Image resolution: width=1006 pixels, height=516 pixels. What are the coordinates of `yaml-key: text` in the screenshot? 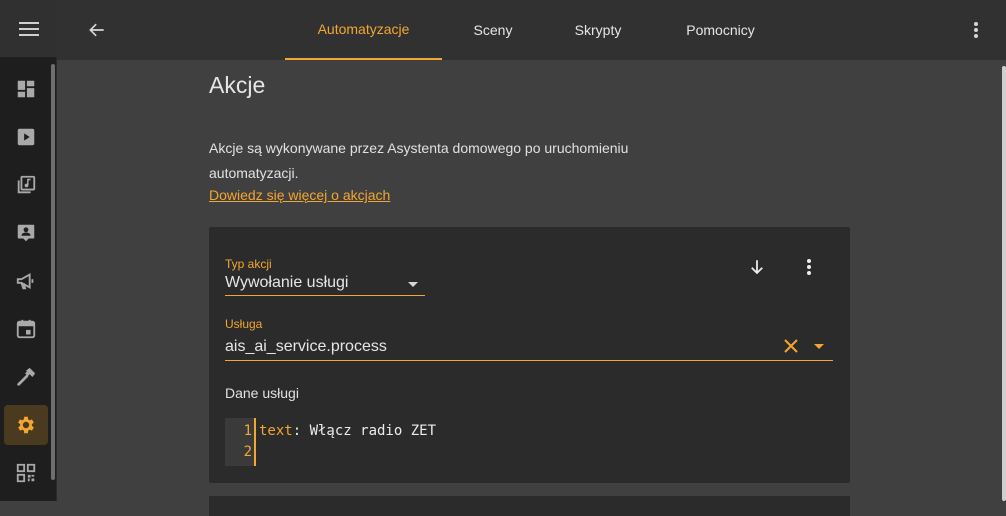 It's located at (276, 431).